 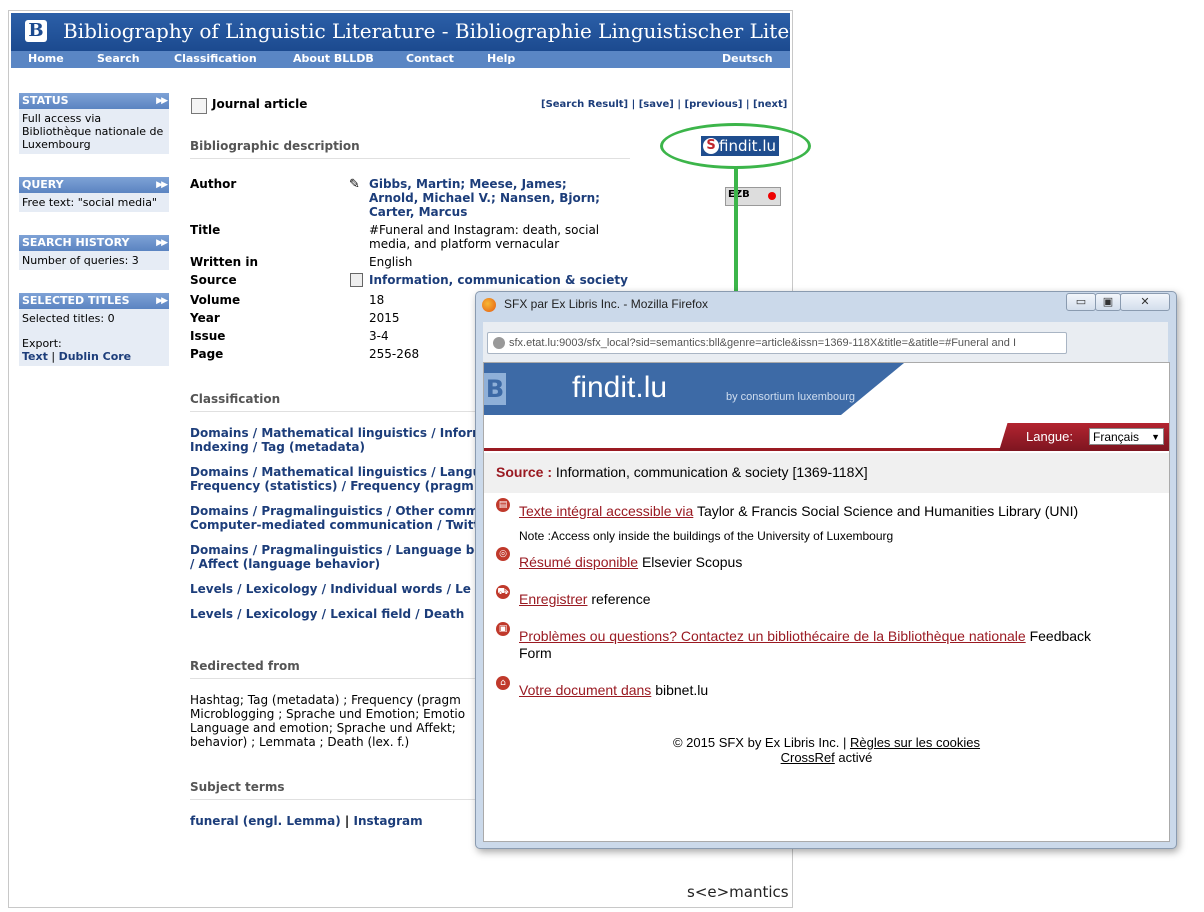 What do you see at coordinates (915, 742) in the screenshot?
I see `cookie-rules-link: Règles sur les cookies` at bounding box center [915, 742].